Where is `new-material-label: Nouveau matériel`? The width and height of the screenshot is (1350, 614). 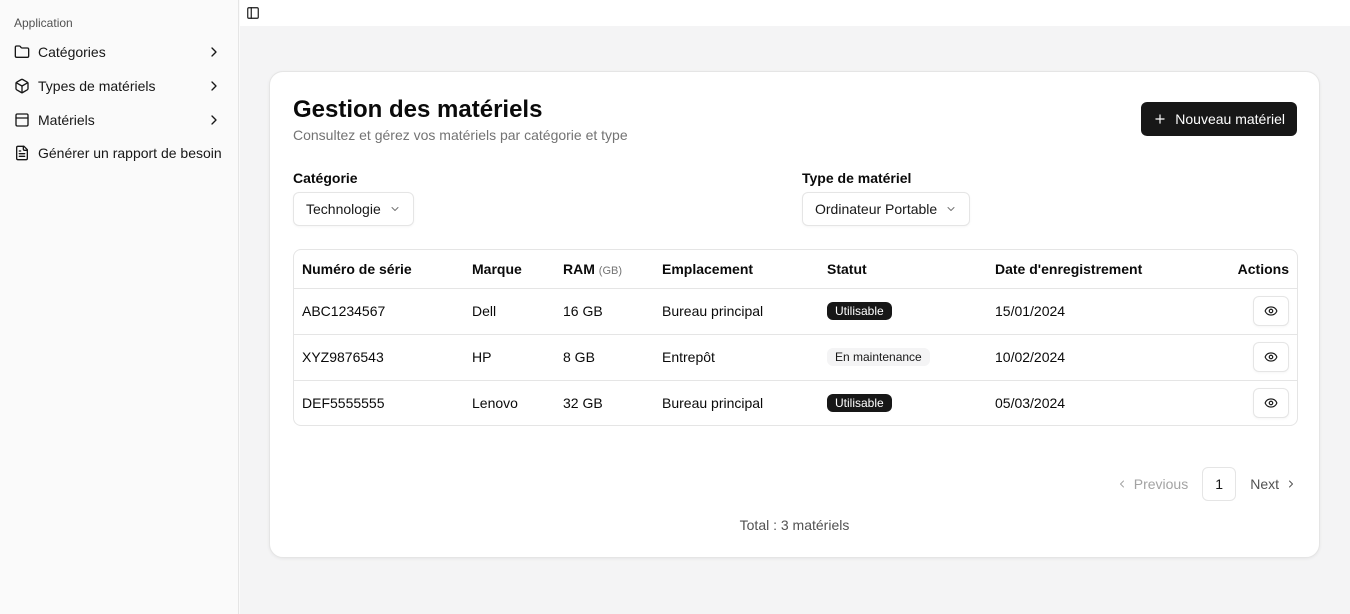 new-material-label: Nouveau matériel is located at coordinates (1230, 119).